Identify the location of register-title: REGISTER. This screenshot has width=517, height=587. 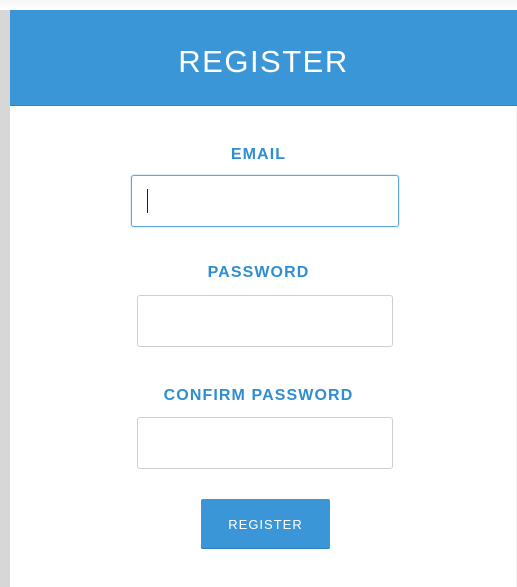
(263, 61).